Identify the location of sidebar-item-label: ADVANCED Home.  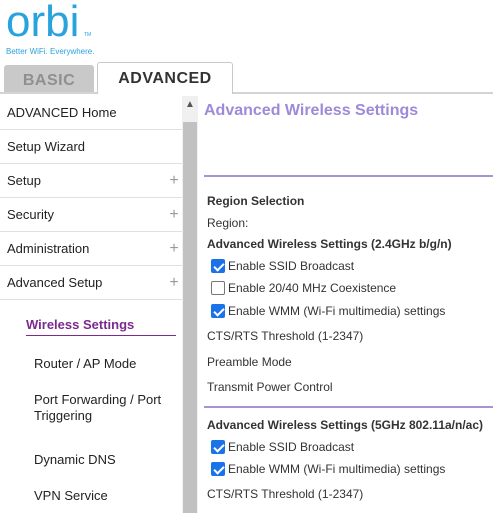
(62, 112).